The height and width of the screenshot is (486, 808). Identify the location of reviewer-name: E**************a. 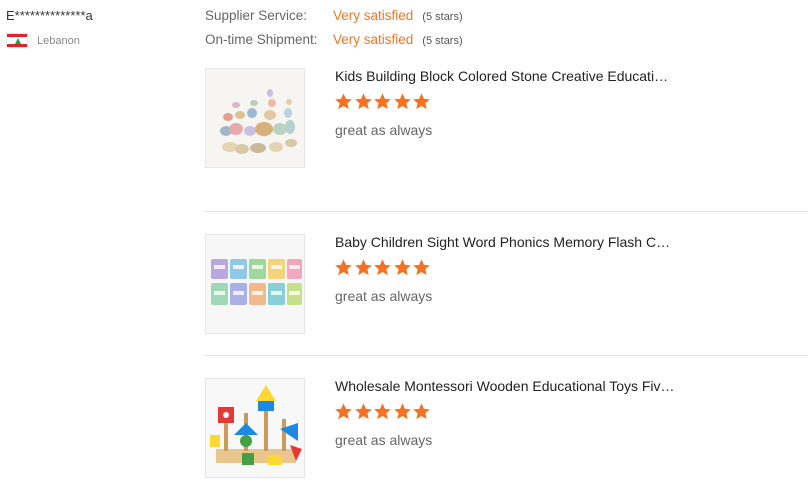
(49, 15).